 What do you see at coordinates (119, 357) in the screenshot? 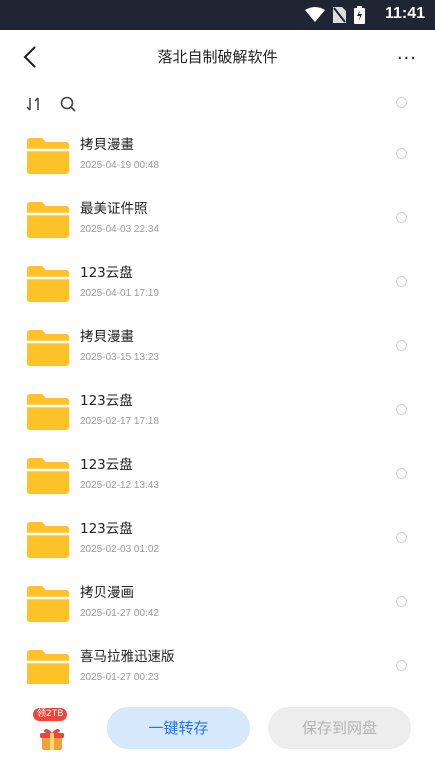
I see `file-date: 2025-03-15 13:23` at bounding box center [119, 357].